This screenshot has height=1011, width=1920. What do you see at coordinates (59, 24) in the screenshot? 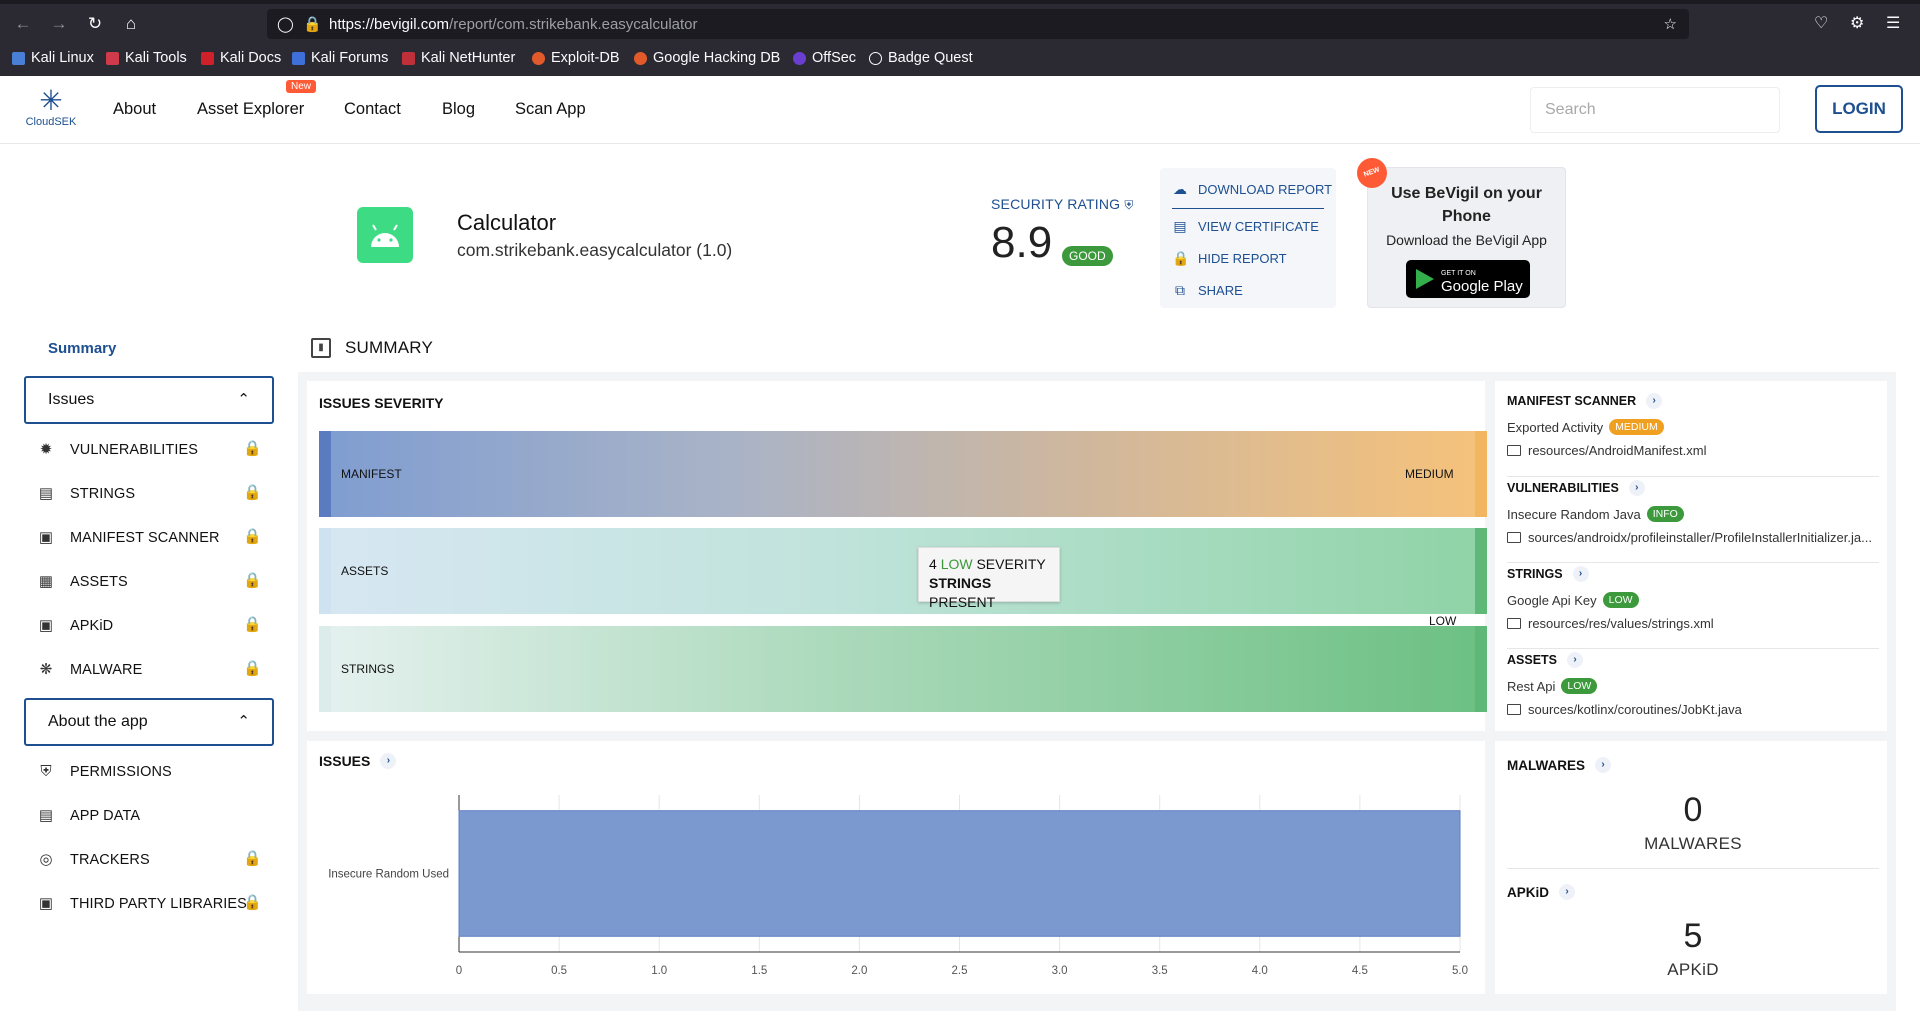
I see `forward-icon: →` at bounding box center [59, 24].